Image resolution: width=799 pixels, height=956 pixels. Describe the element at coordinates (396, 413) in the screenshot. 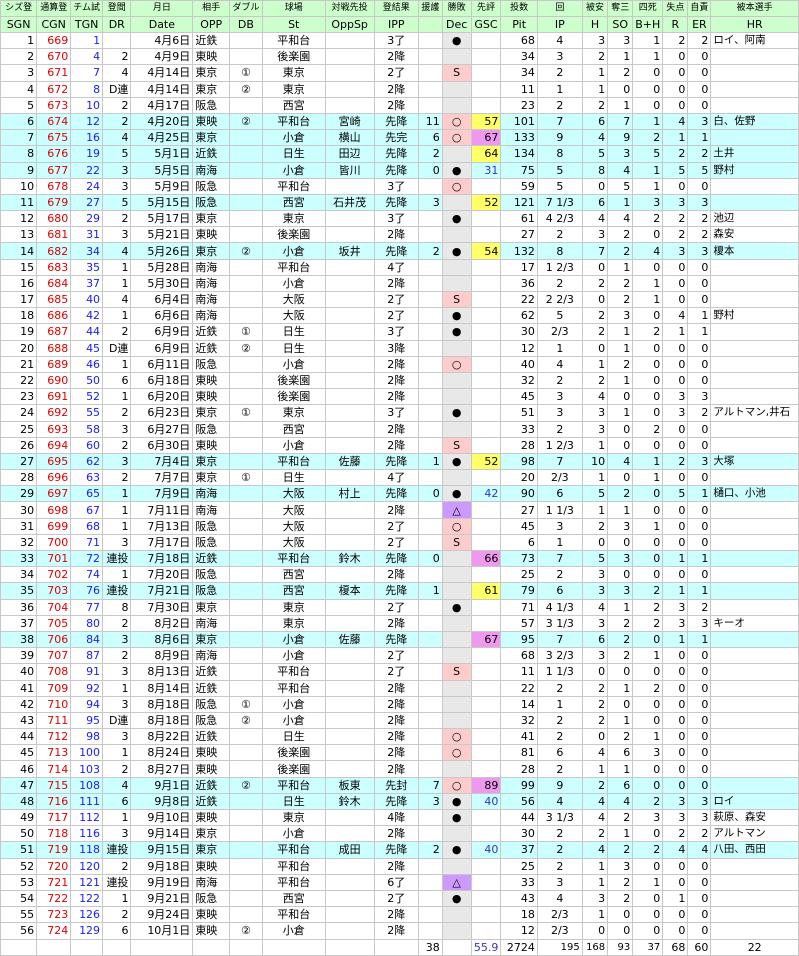

I see `cell-ipp: 3了` at that location.